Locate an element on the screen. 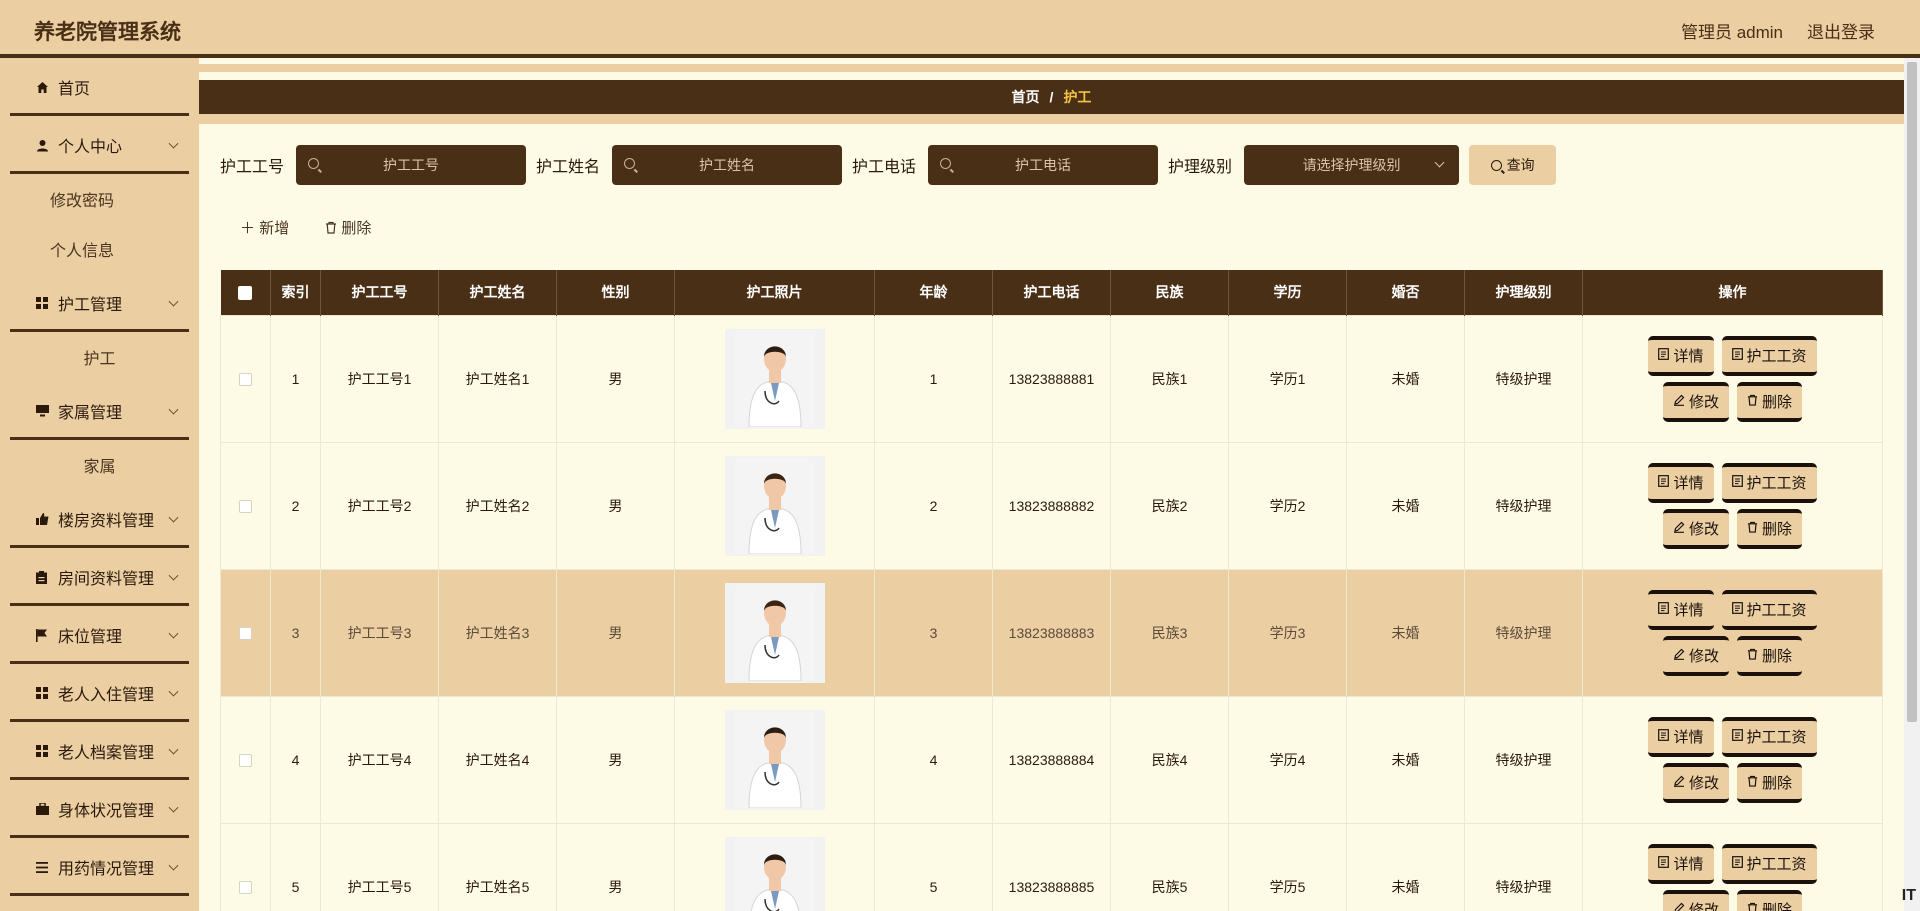 This screenshot has height=911, width=1920. cell-photo is located at coordinates (774, 378).